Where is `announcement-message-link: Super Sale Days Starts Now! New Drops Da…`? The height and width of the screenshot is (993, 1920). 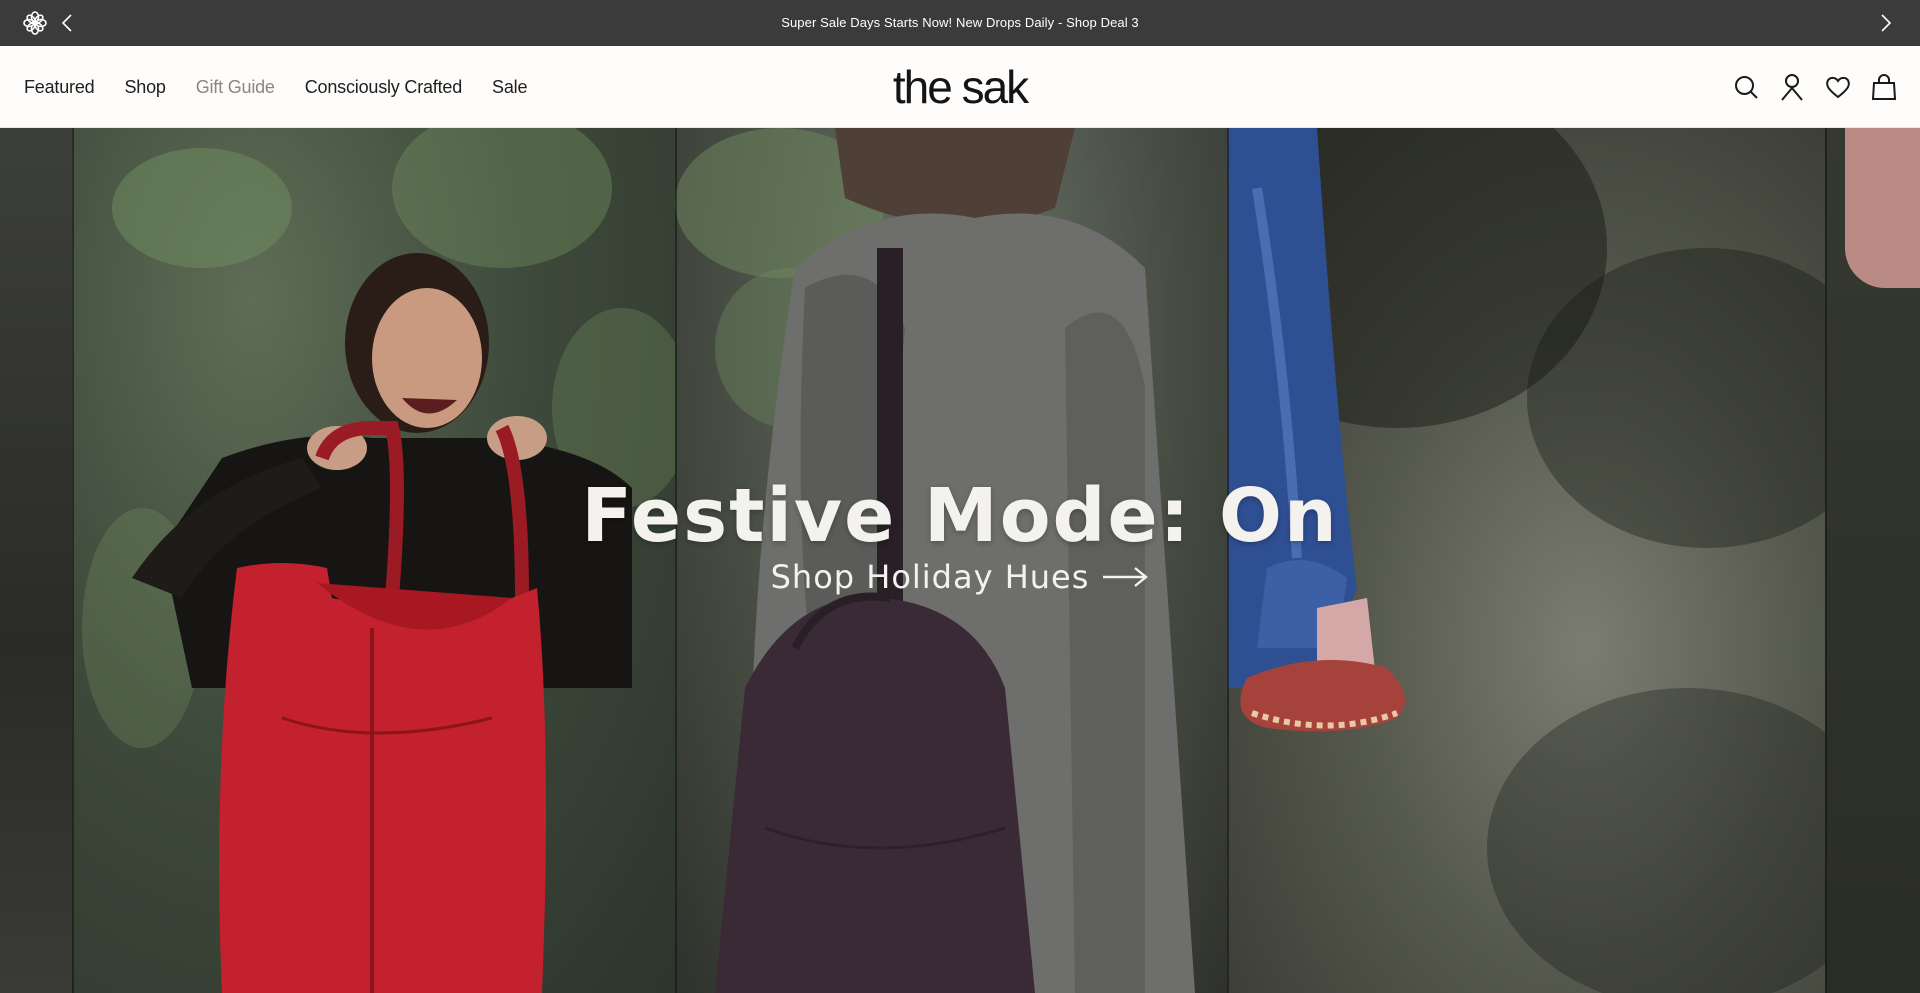 announcement-message-link: Super Sale Days Starts Now! New Drops Da… is located at coordinates (960, 22).